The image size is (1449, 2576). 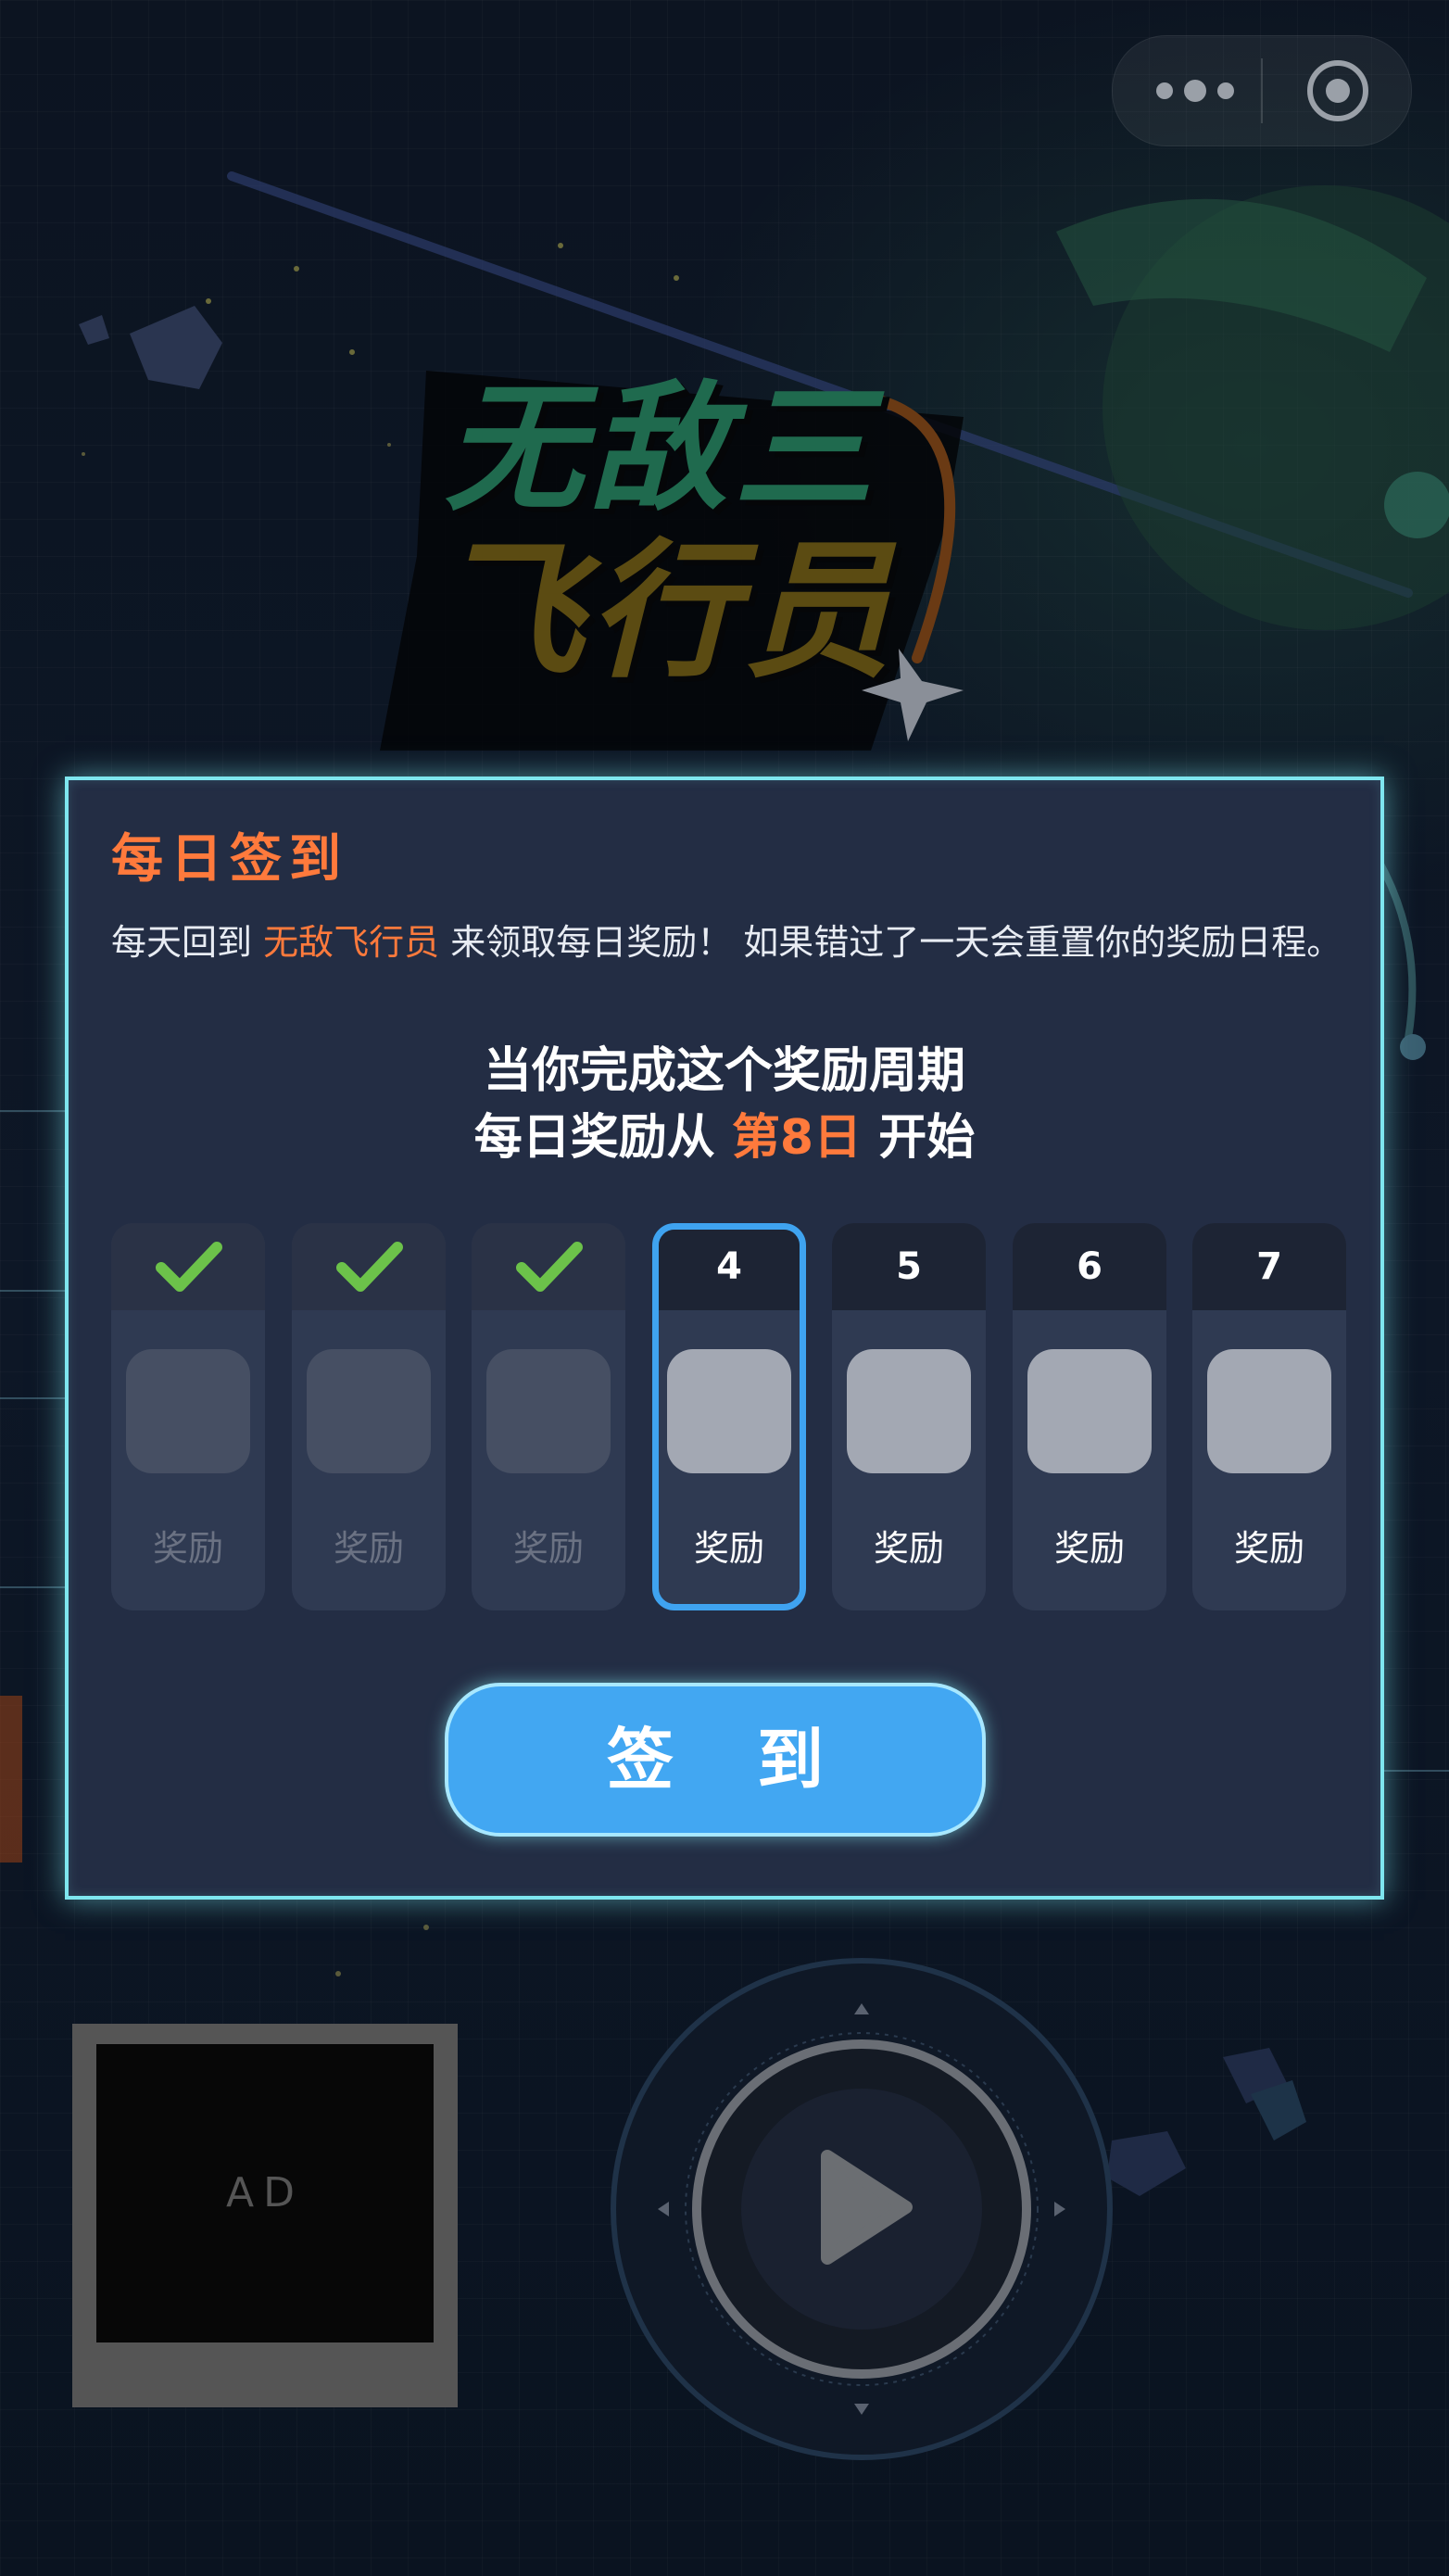 I want to click on reward-day-2: 奖励, so click(x=369, y=1417).